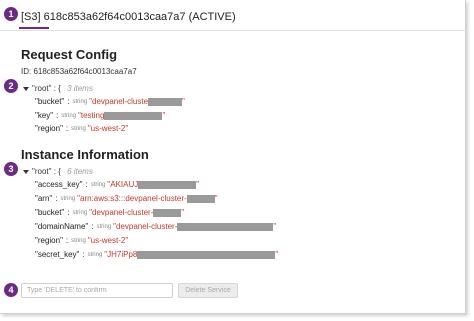  I want to click on instance-information-title: Instance Information, so click(85, 154).